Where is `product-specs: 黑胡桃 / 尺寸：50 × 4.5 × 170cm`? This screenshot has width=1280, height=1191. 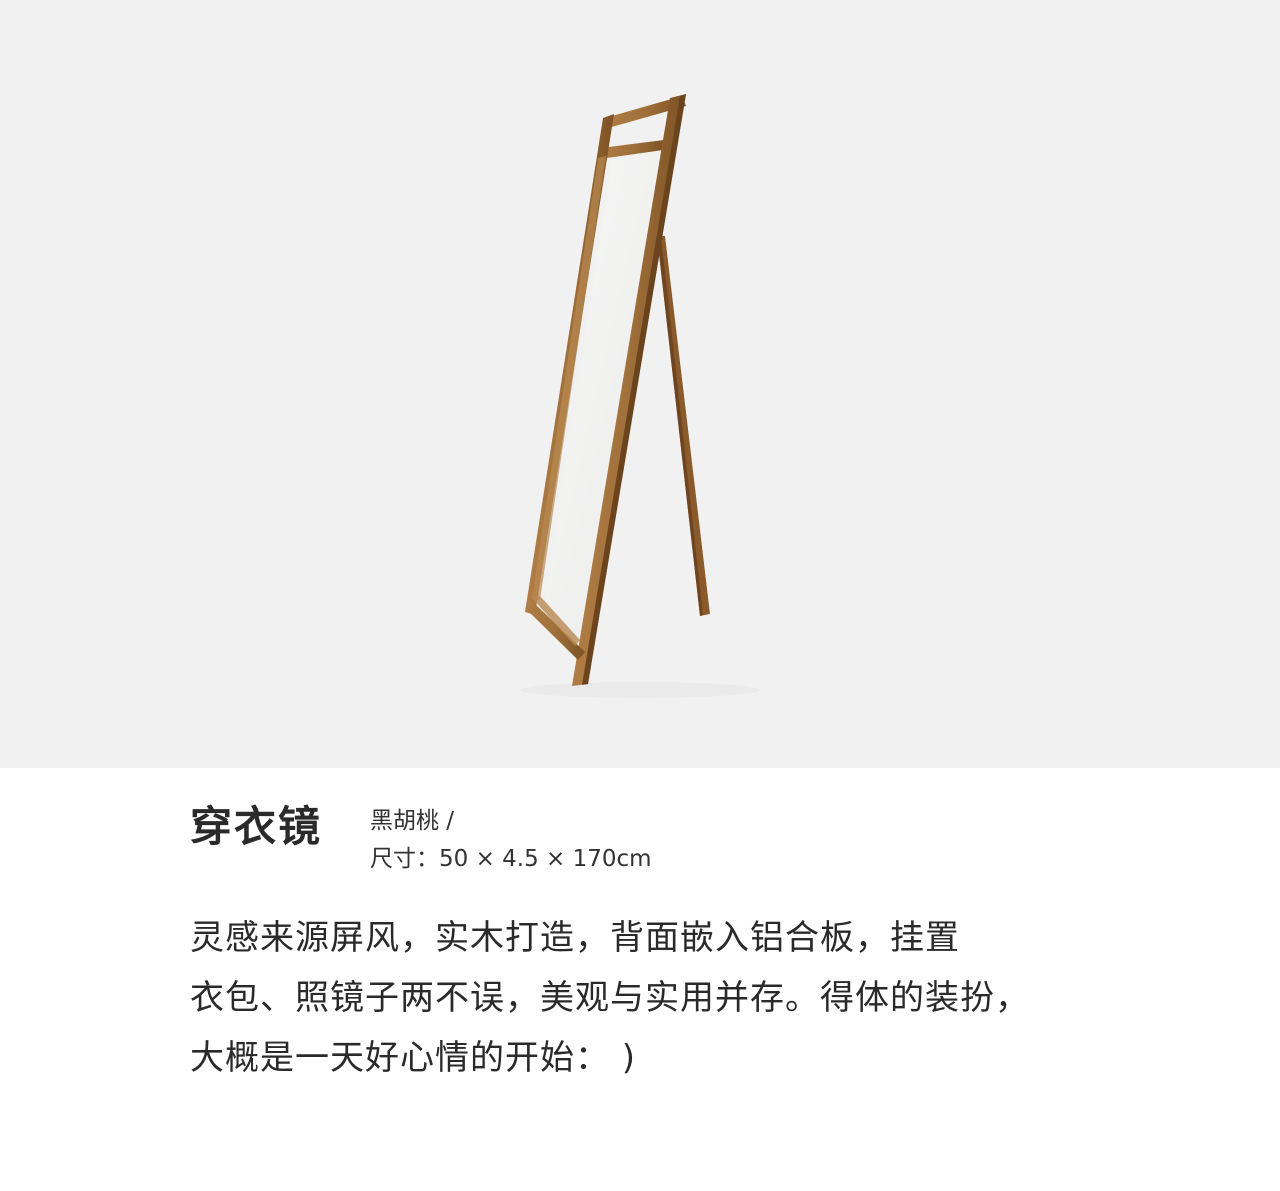 product-specs: 黑胡桃 / 尺寸：50 × 4.5 × 170cm is located at coordinates (511, 840).